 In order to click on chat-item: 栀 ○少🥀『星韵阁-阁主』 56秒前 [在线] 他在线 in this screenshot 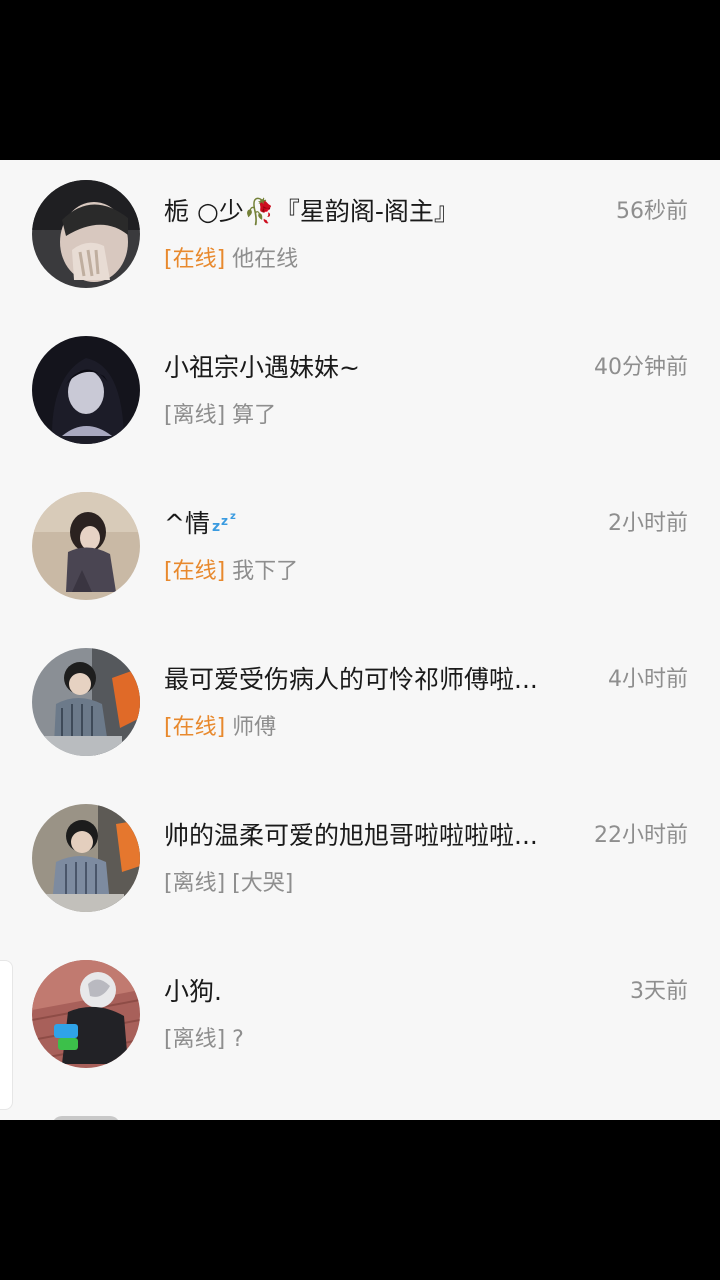, I will do `click(360, 238)`.